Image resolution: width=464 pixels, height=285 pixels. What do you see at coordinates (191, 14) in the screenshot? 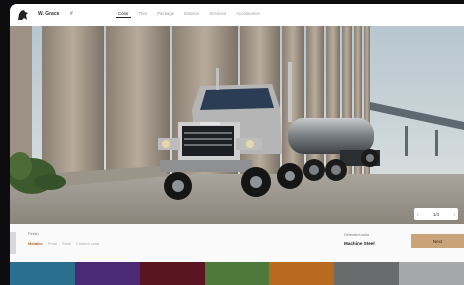
I see `nav-exterior: Exterior` at bounding box center [191, 14].